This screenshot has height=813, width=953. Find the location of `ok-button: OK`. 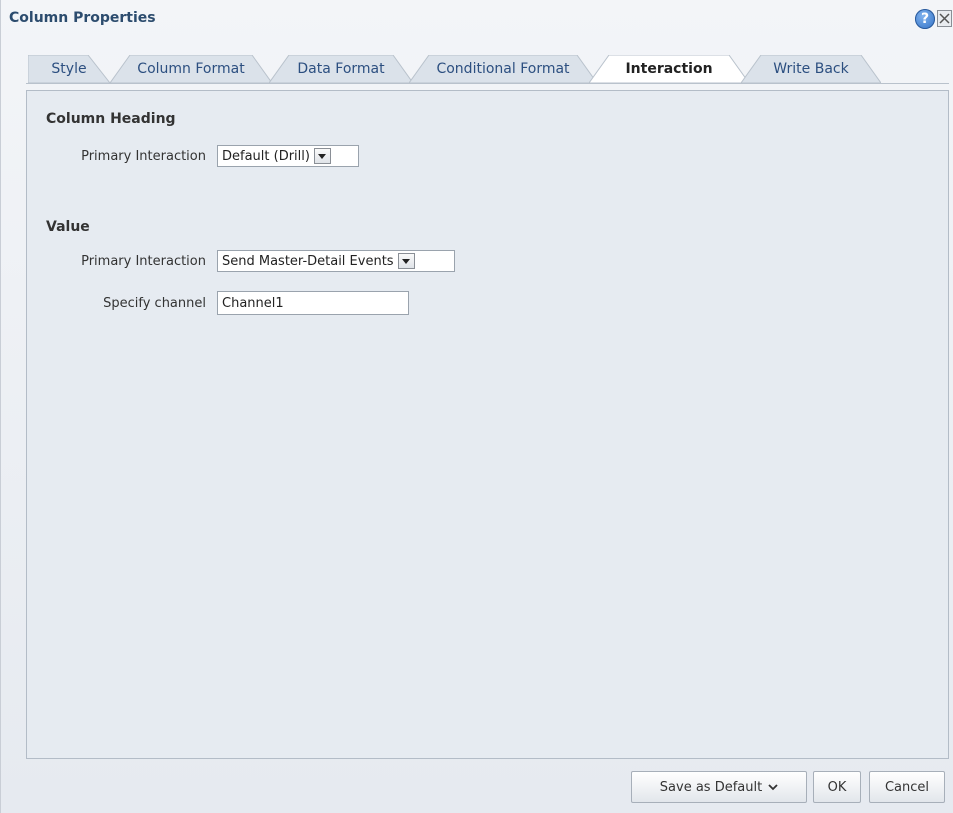

ok-button: OK is located at coordinates (837, 787).